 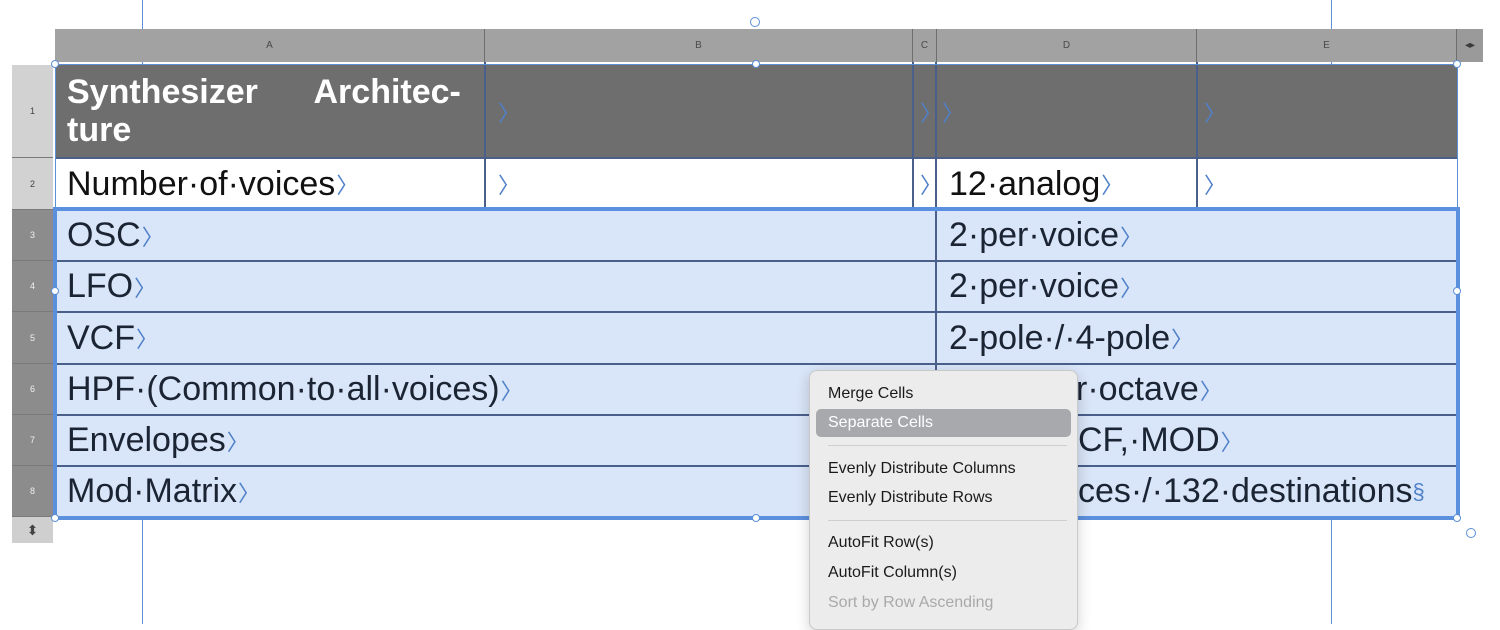 I want to click on column-label: E, so click(x=1326, y=45).